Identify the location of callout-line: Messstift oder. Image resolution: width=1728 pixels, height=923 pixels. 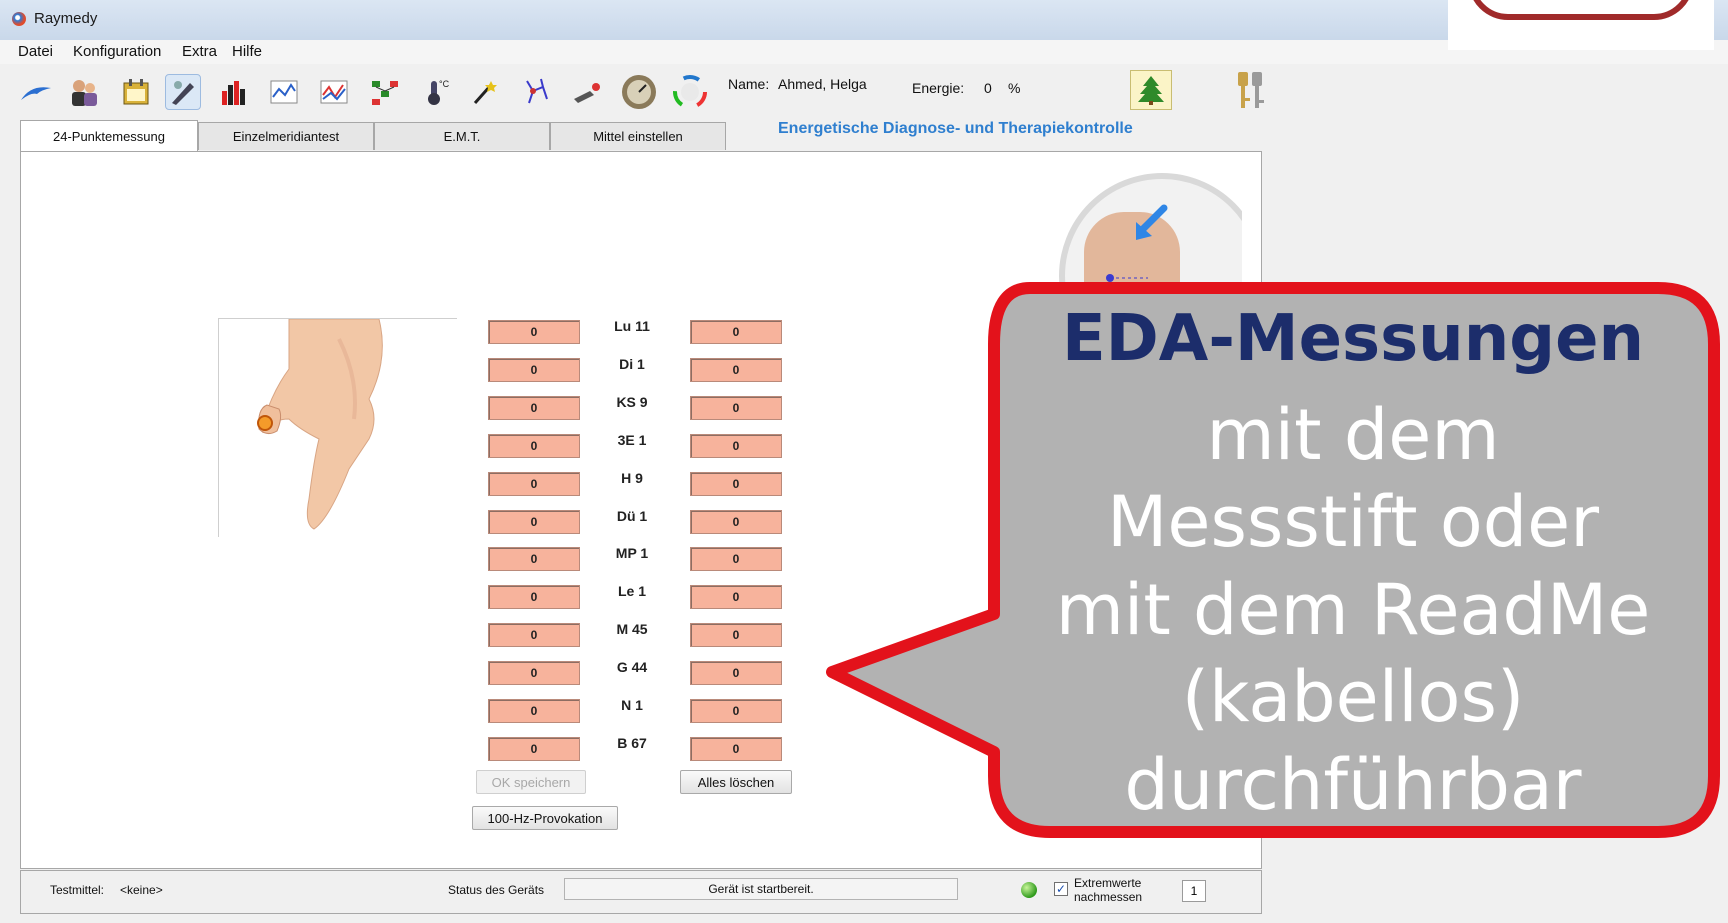
(1353, 522).